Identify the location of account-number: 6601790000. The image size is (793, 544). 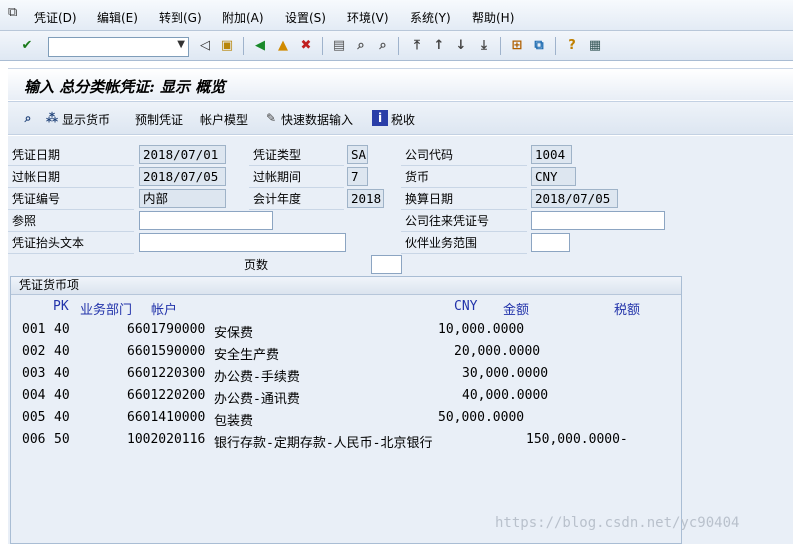
(166, 329).